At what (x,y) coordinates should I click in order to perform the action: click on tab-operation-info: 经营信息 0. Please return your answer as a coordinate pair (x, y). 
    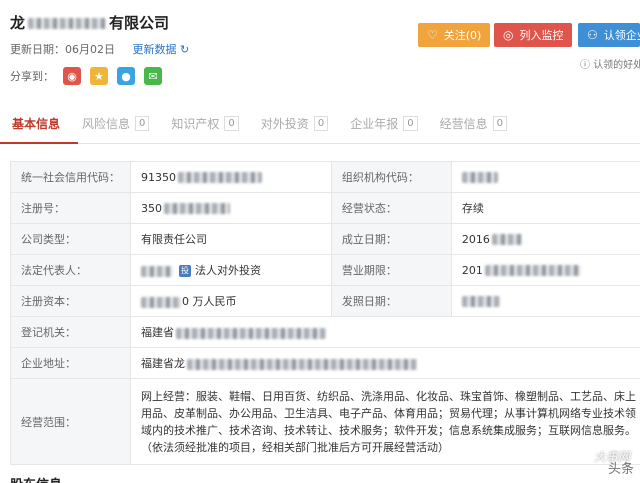
    Looking at the image, I should click on (473, 123).